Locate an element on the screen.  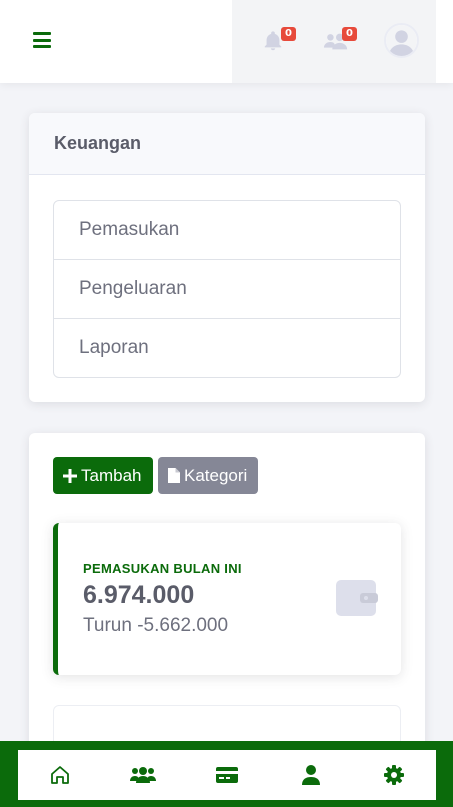
user-avatar-icon is located at coordinates (401, 40).